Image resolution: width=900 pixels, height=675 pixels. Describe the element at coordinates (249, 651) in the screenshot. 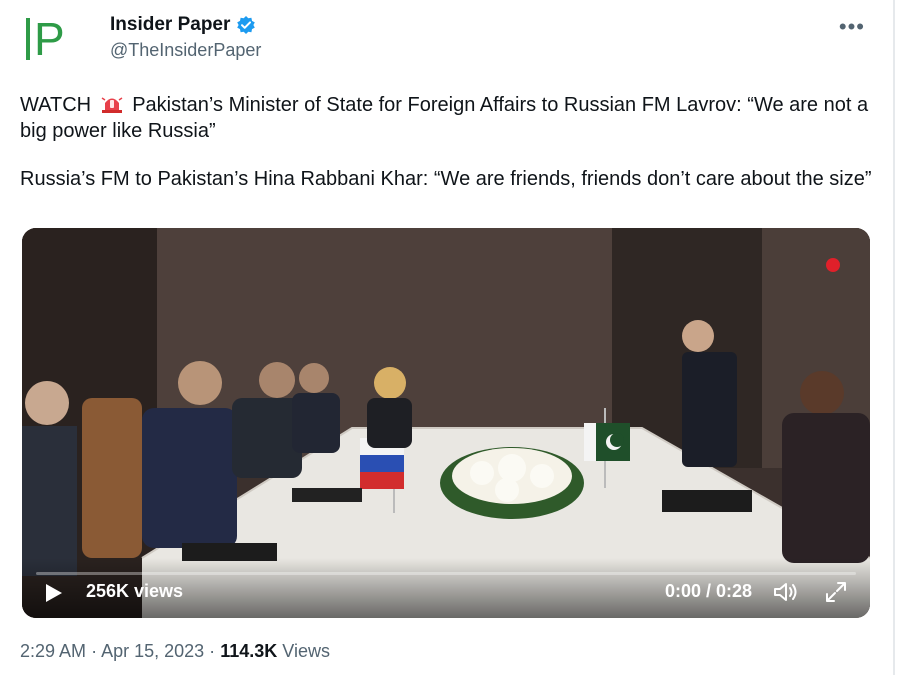

I see `tweet-views-count: 114.3K` at that location.